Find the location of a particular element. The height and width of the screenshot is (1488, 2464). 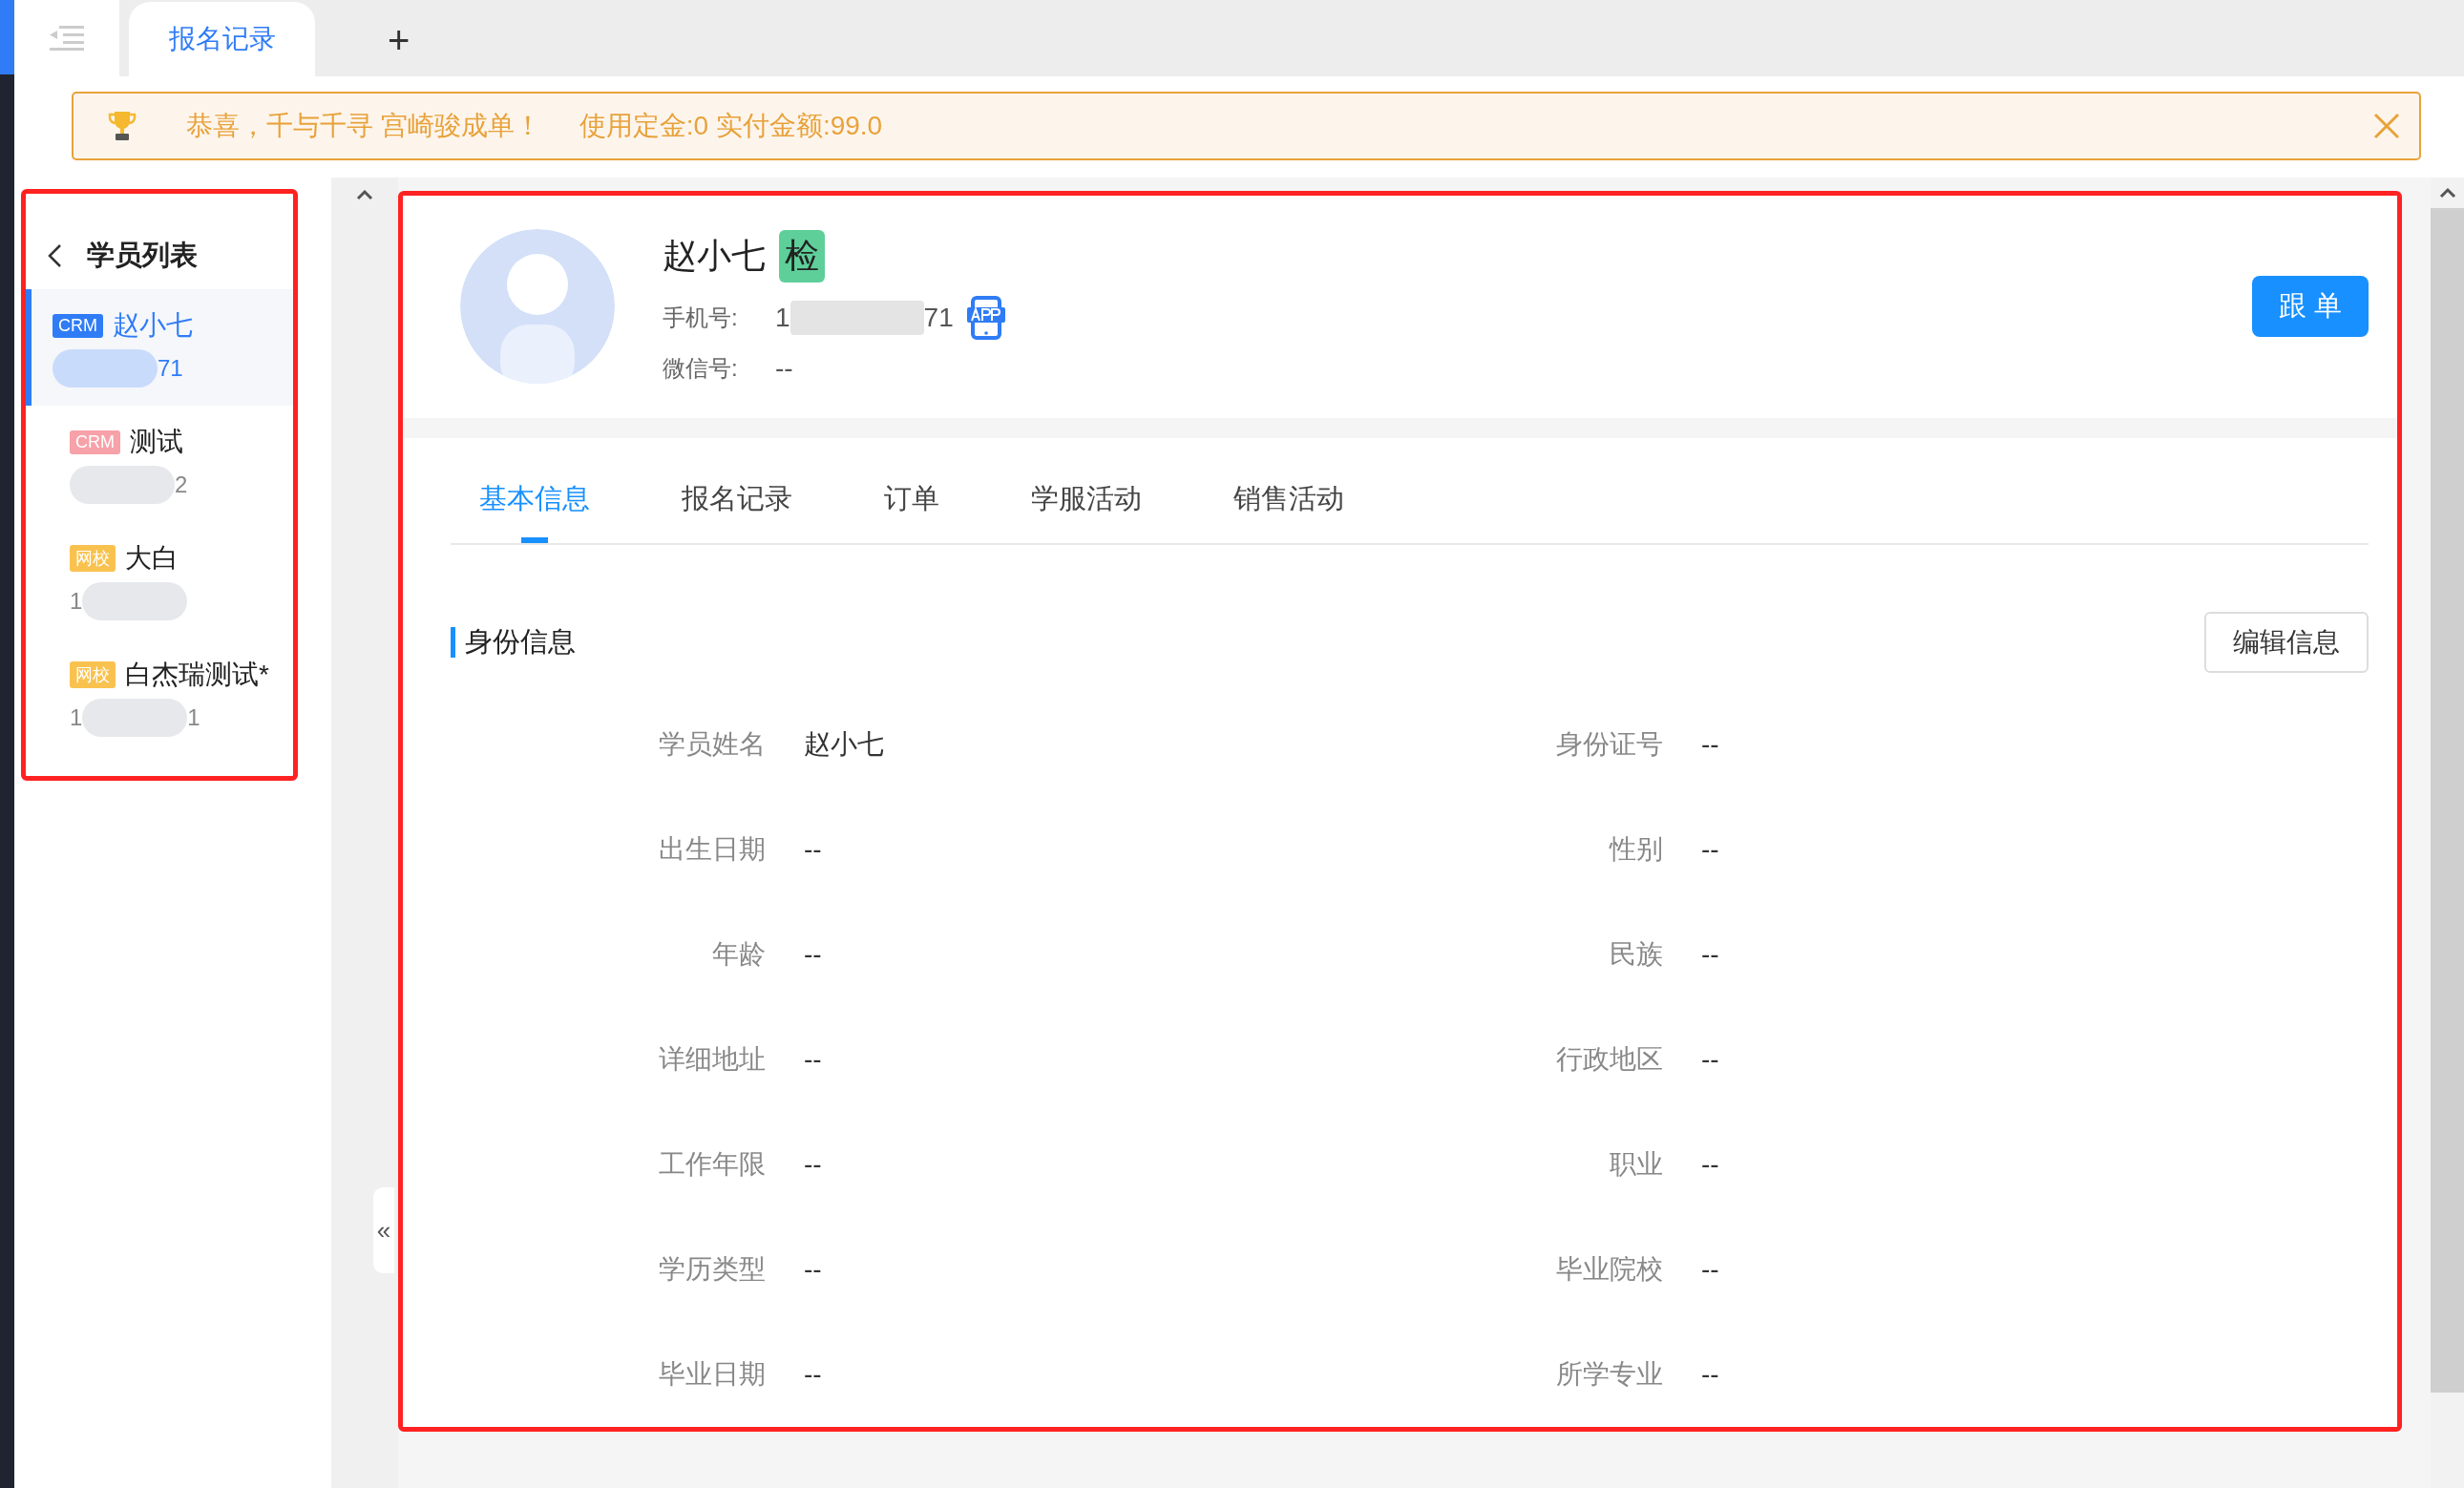

banner-message: 恭喜，千与千寻 宫崎骏成单！ is located at coordinates (363, 126).